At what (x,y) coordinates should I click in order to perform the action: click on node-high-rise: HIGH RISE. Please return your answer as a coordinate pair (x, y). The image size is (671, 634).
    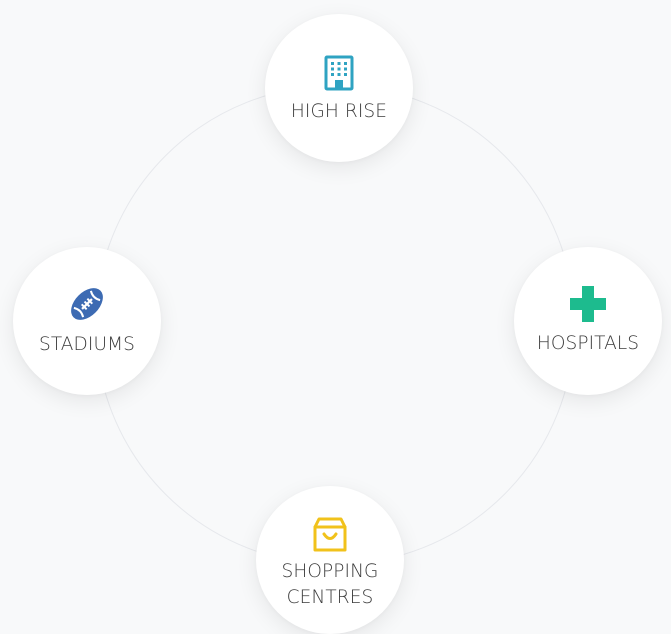
    Looking at the image, I should click on (339, 88).